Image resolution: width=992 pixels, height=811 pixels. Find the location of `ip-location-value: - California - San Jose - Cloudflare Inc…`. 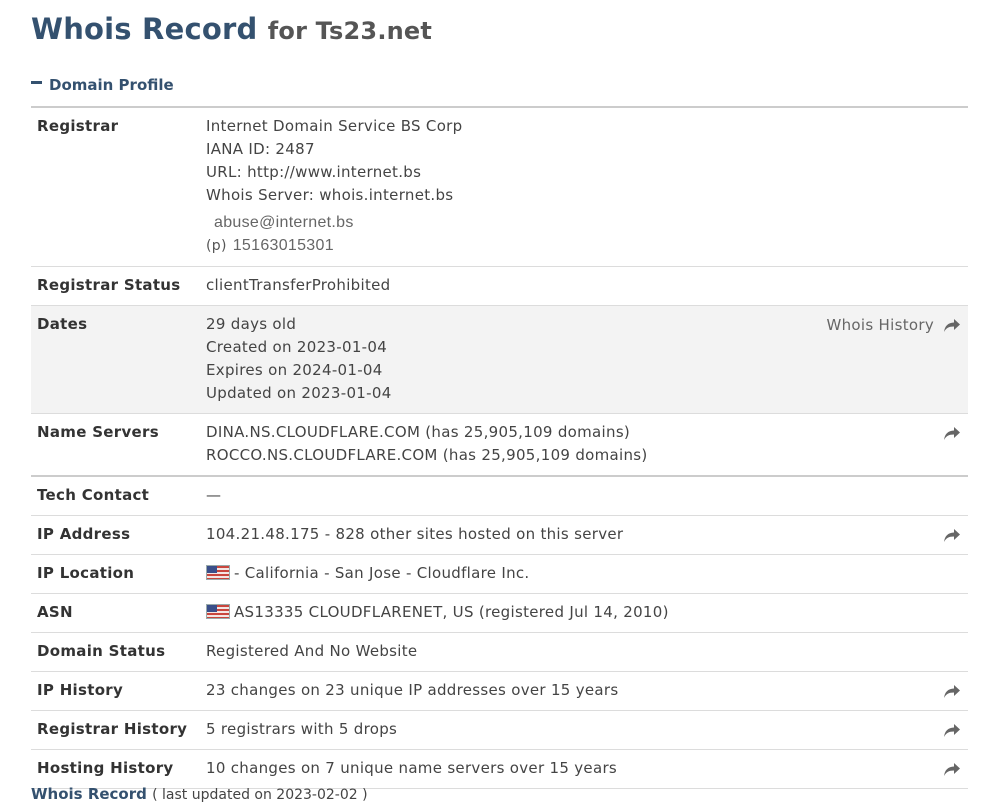

ip-location-value: - California - San Jose - Cloudflare Inc… is located at coordinates (382, 573).